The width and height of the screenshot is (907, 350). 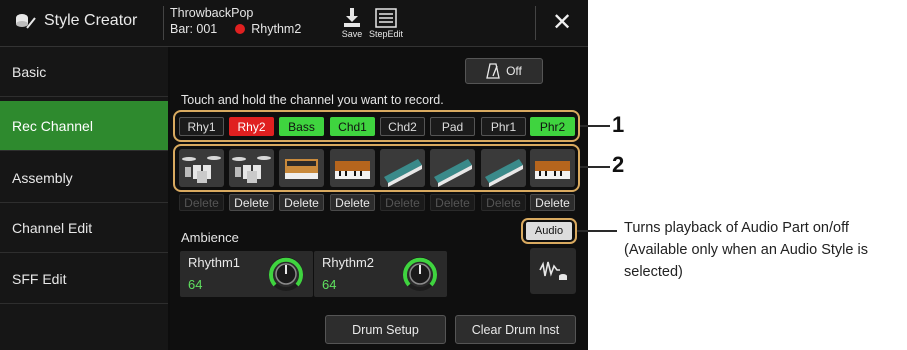 I want to click on bar-status: Bar: 001 Rhythm2, so click(x=235, y=29).